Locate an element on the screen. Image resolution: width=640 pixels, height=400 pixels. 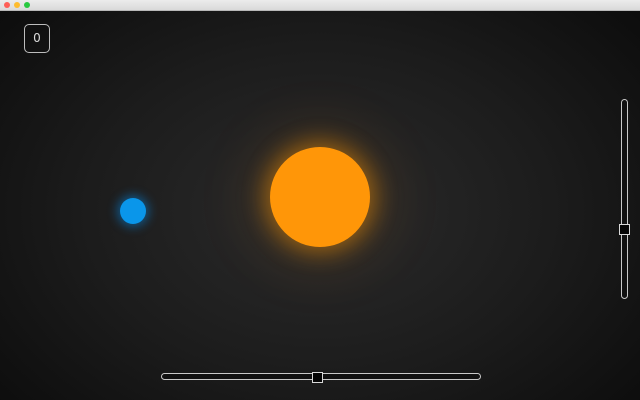
score-counter: 0 is located at coordinates (37, 38).